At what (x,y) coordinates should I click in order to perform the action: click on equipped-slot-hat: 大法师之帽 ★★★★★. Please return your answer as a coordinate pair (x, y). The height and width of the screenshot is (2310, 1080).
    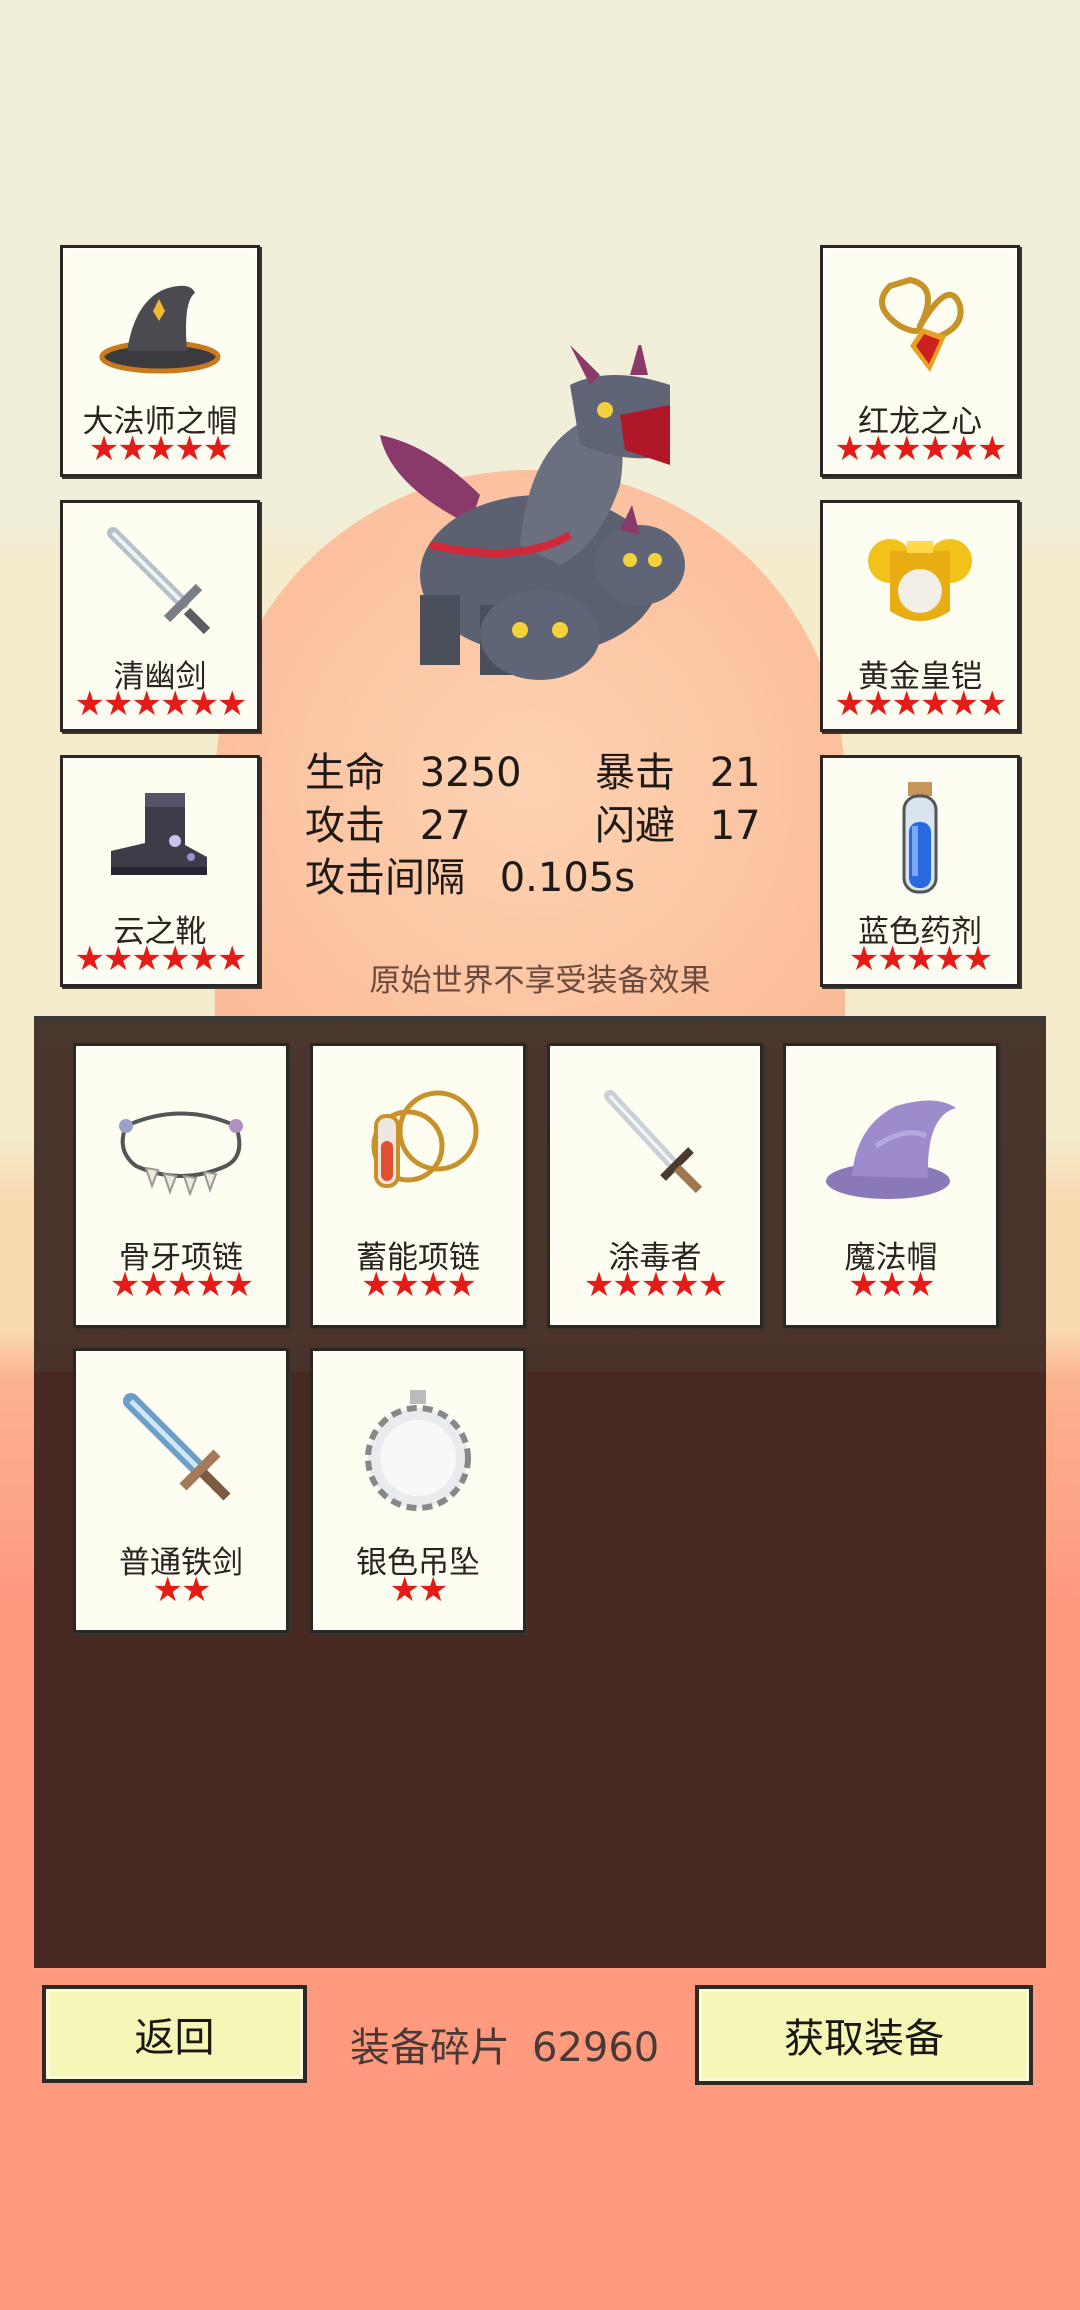
    Looking at the image, I should click on (160, 361).